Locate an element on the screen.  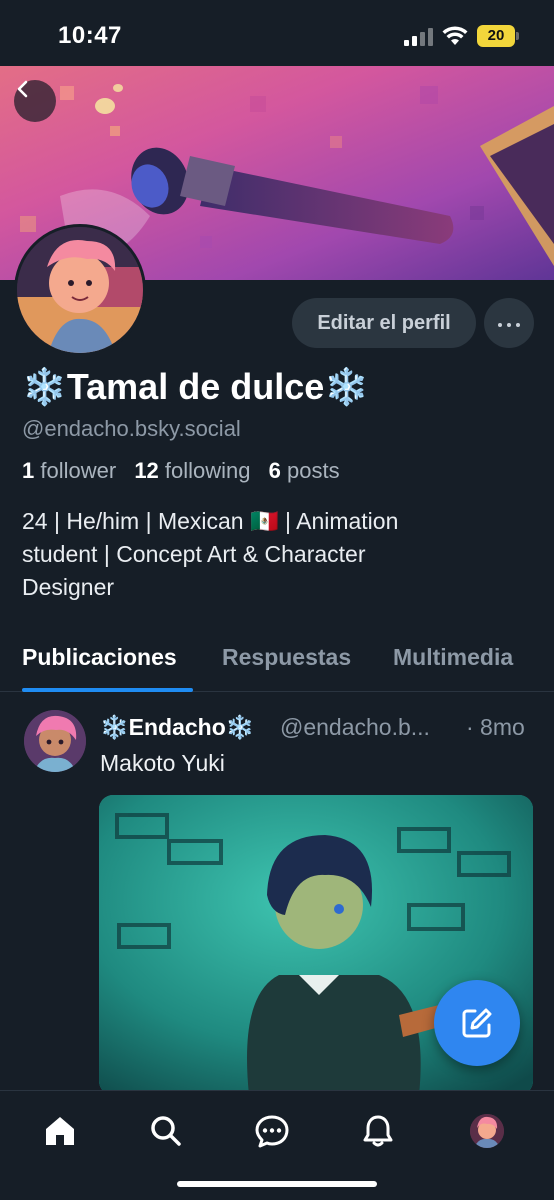
nav-avatar-image is located at coordinates (487, 1131).